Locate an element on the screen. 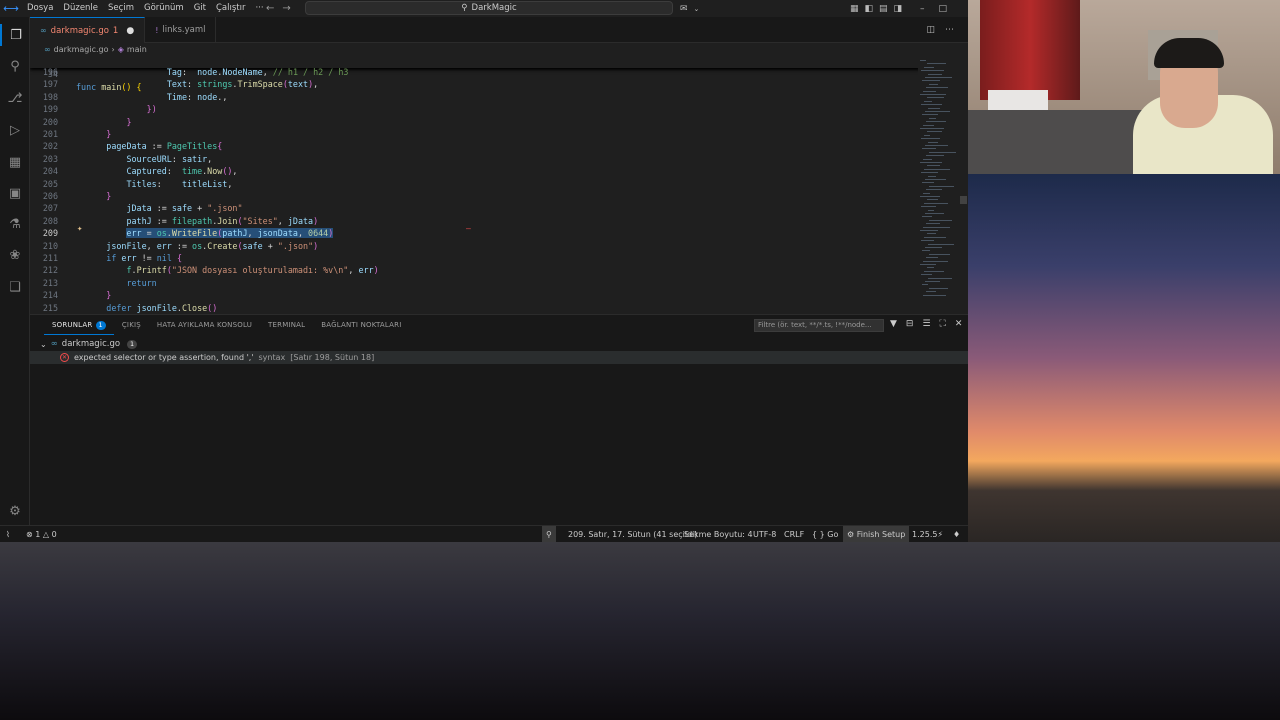 The height and width of the screenshot is (720, 1280). tab-output: ÇIKIŞ is located at coordinates (131, 325).